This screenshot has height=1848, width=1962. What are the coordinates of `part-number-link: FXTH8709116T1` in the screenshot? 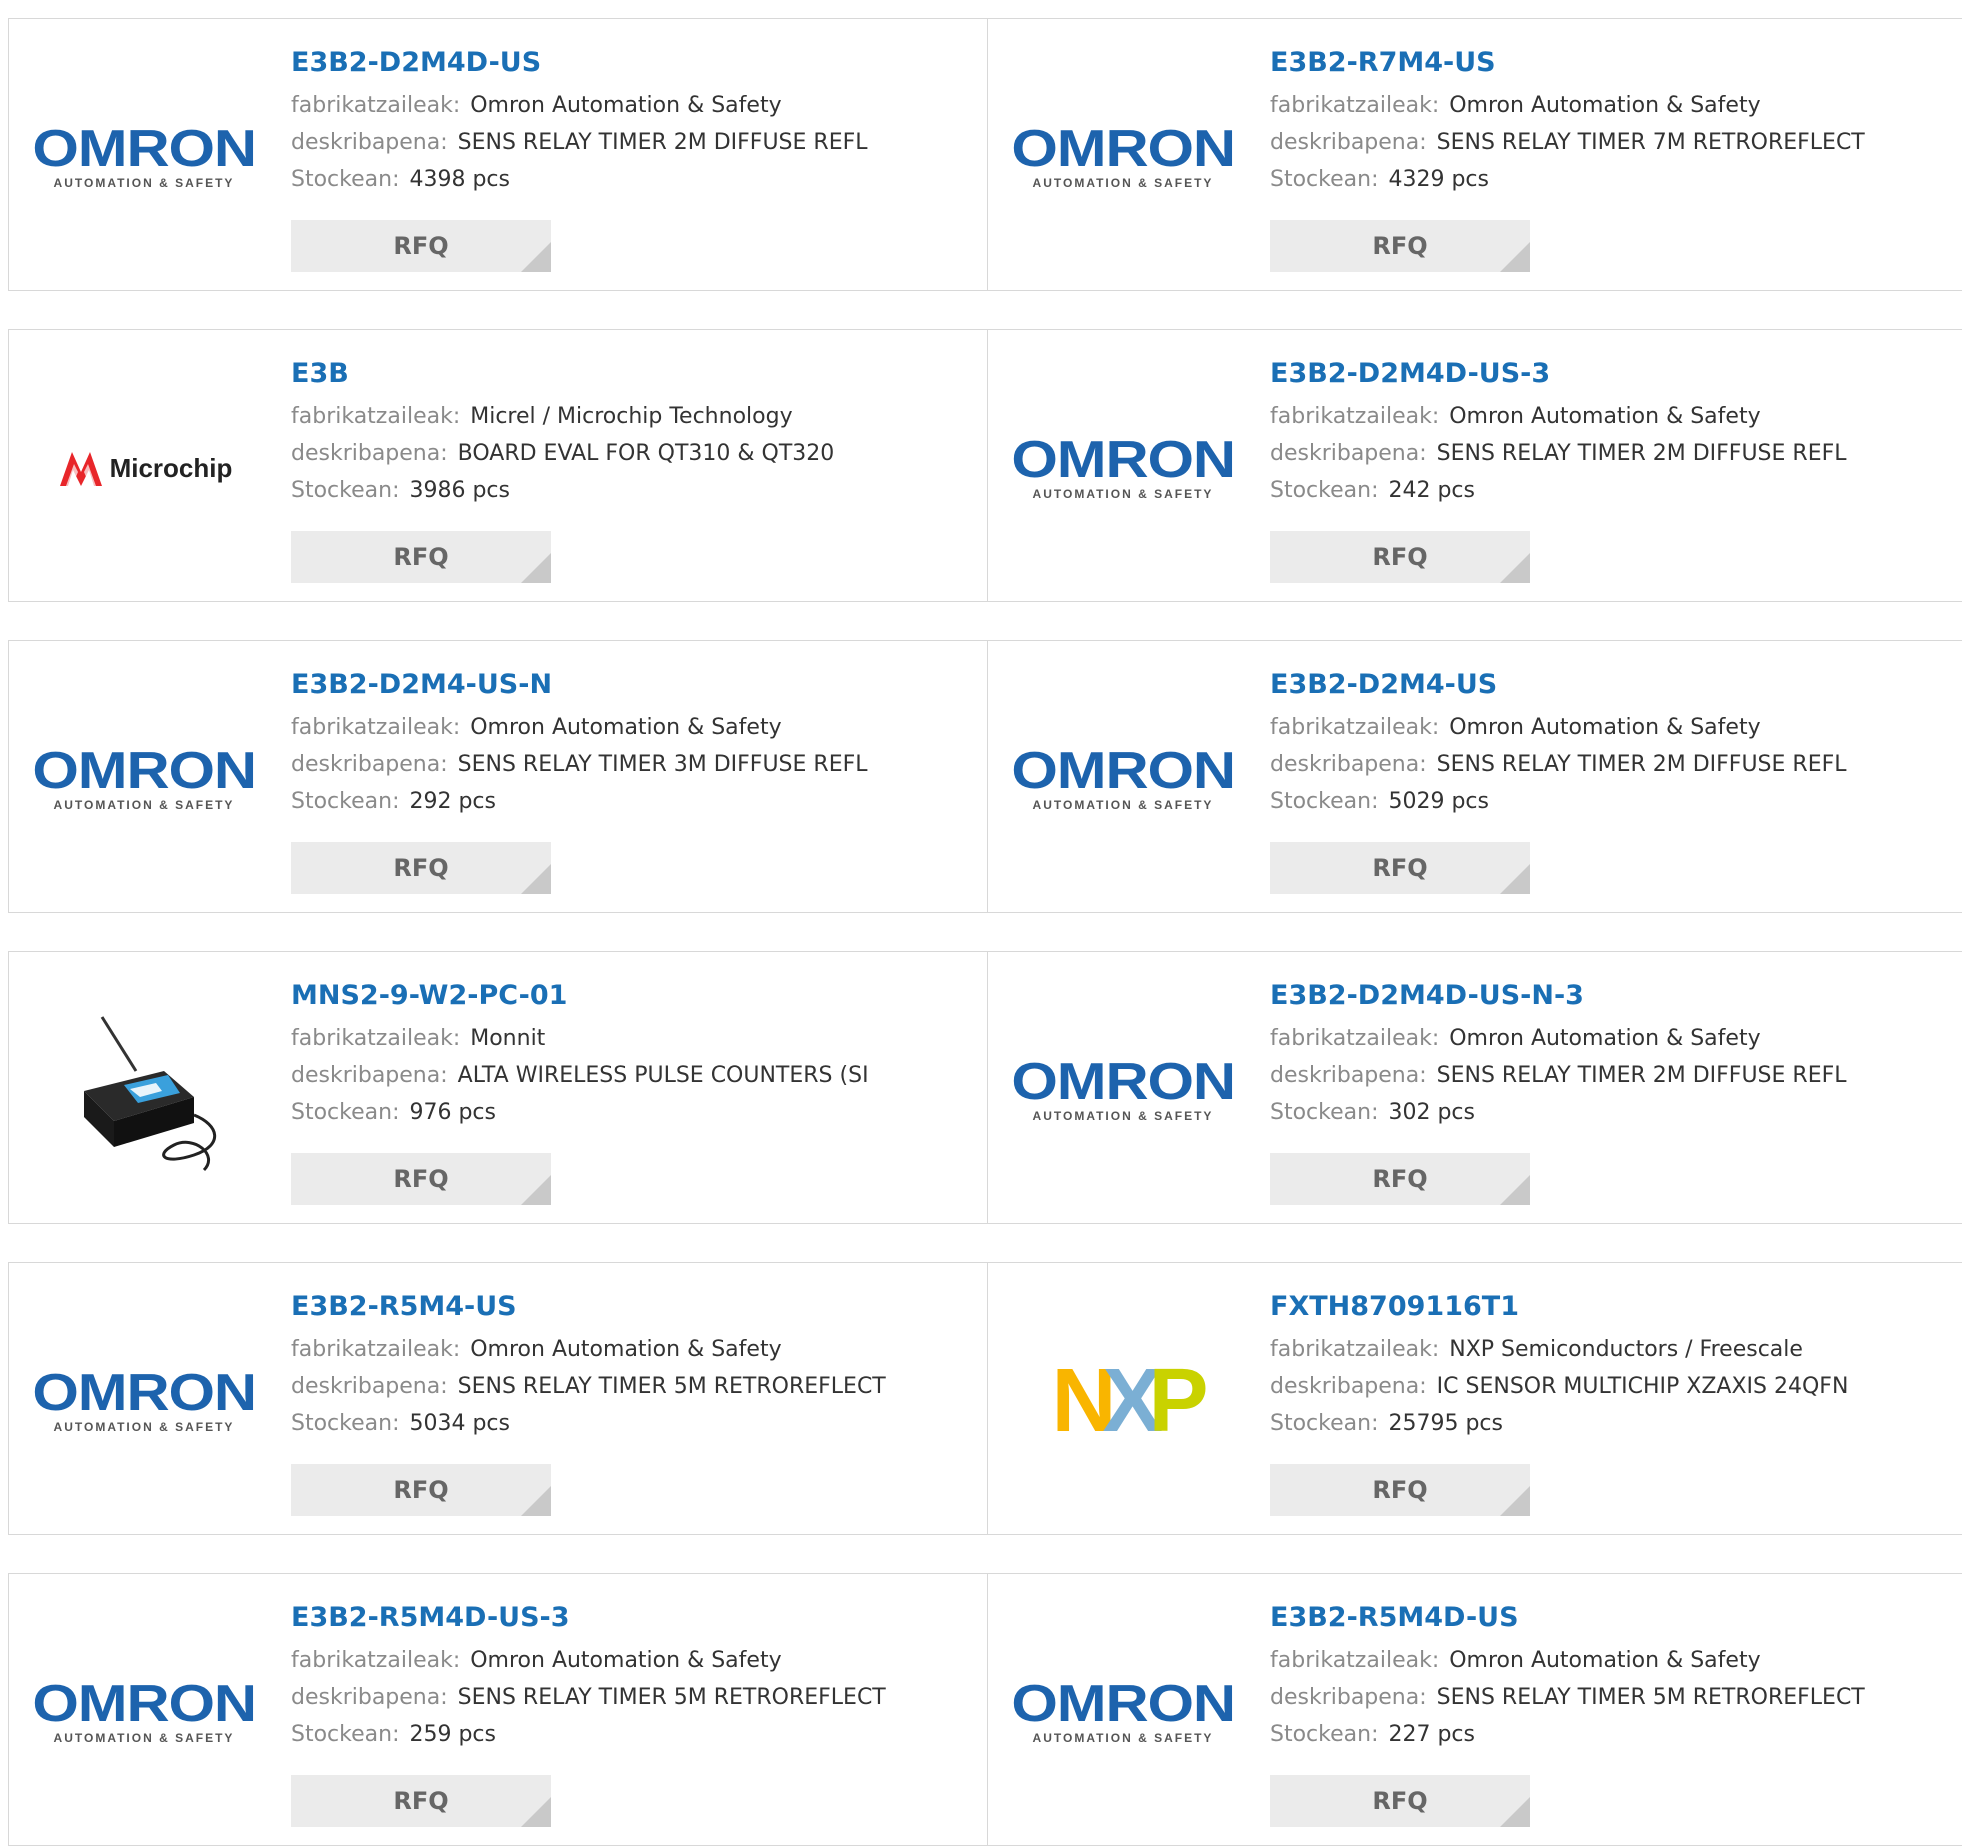 It's located at (1394, 1307).